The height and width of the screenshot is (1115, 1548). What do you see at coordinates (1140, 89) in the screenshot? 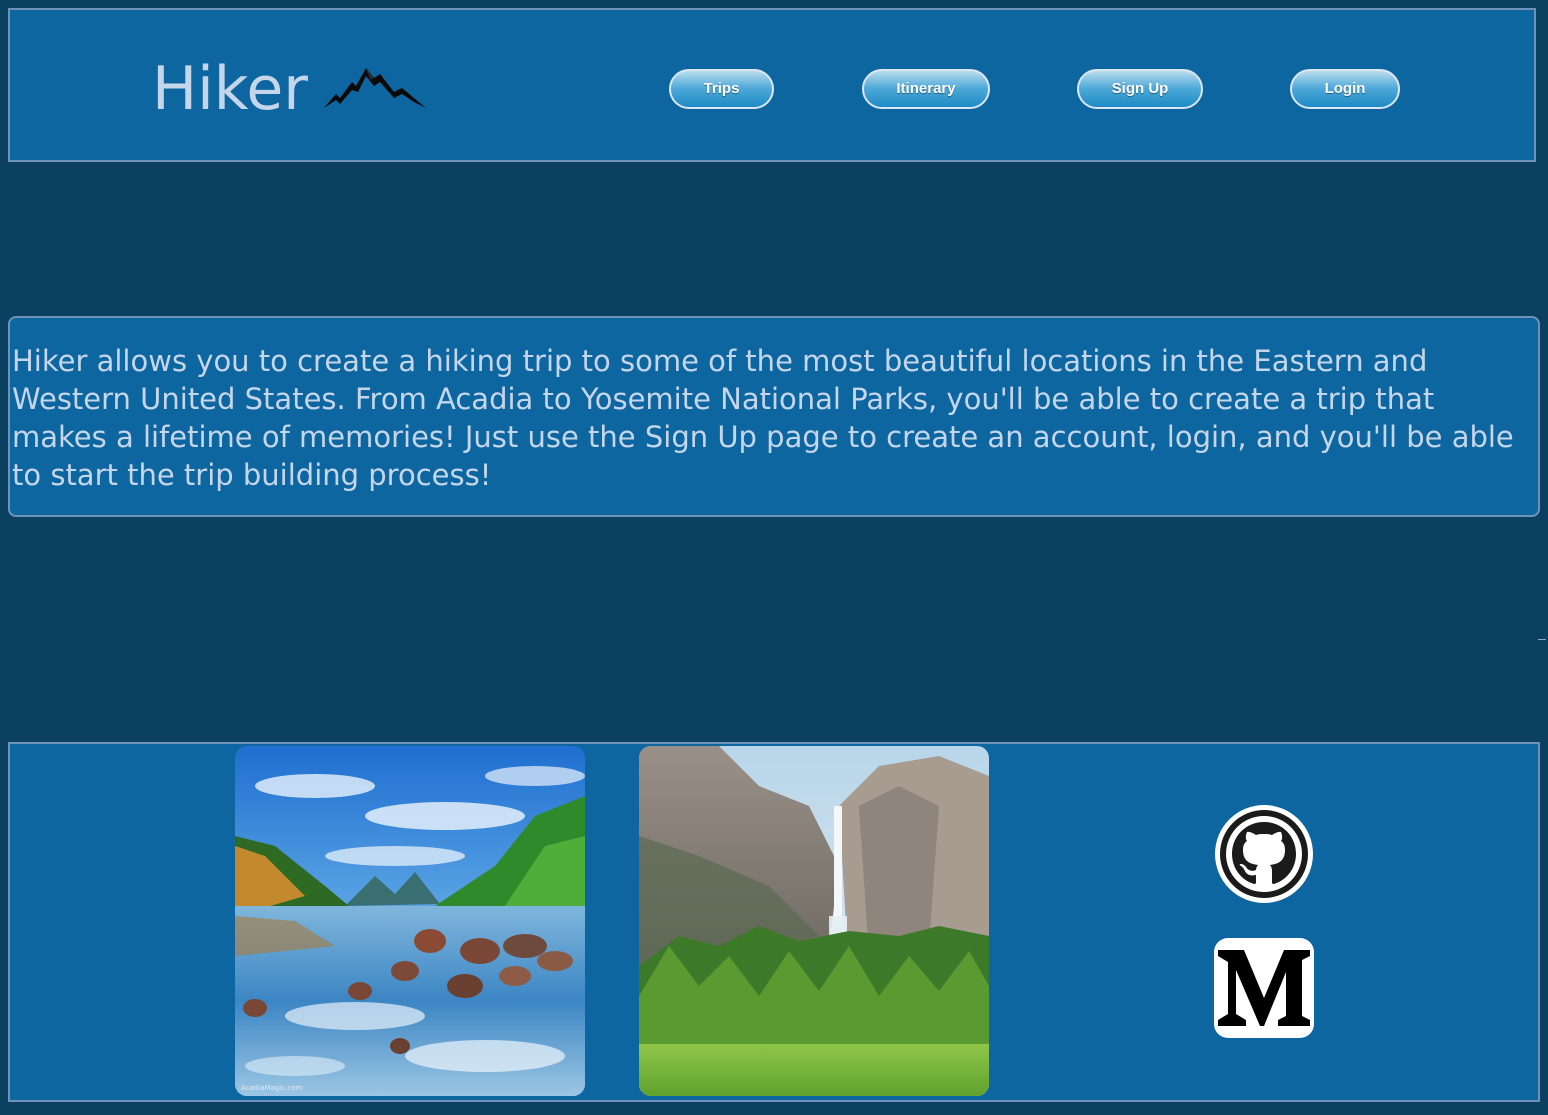
I see `nav-signup-button: Sign Up` at bounding box center [1140, 89].